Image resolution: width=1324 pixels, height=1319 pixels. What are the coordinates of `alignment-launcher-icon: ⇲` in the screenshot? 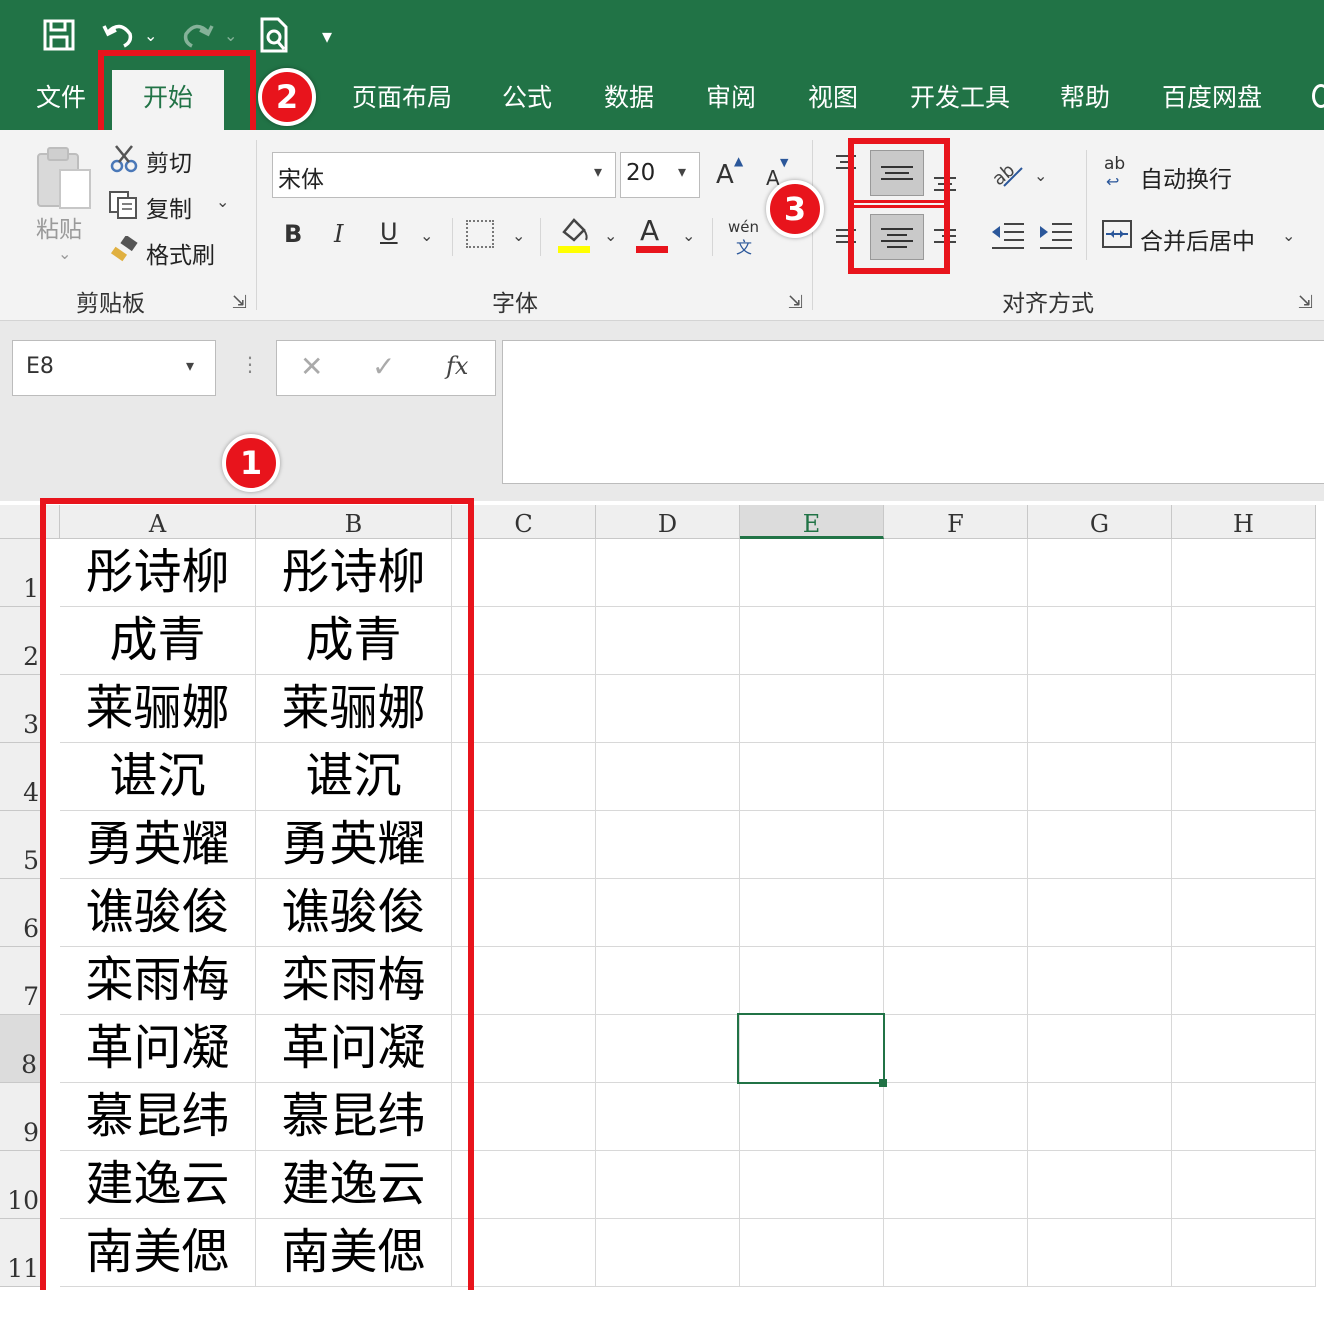 It's located at (1305, 302).